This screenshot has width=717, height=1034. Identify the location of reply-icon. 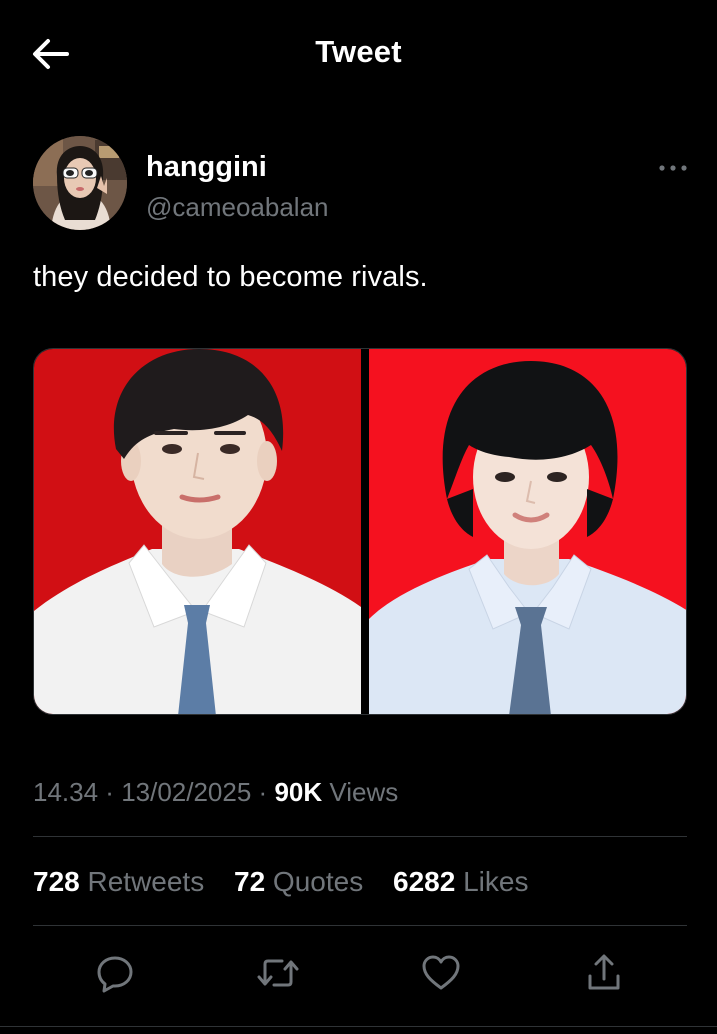
(115, 974).